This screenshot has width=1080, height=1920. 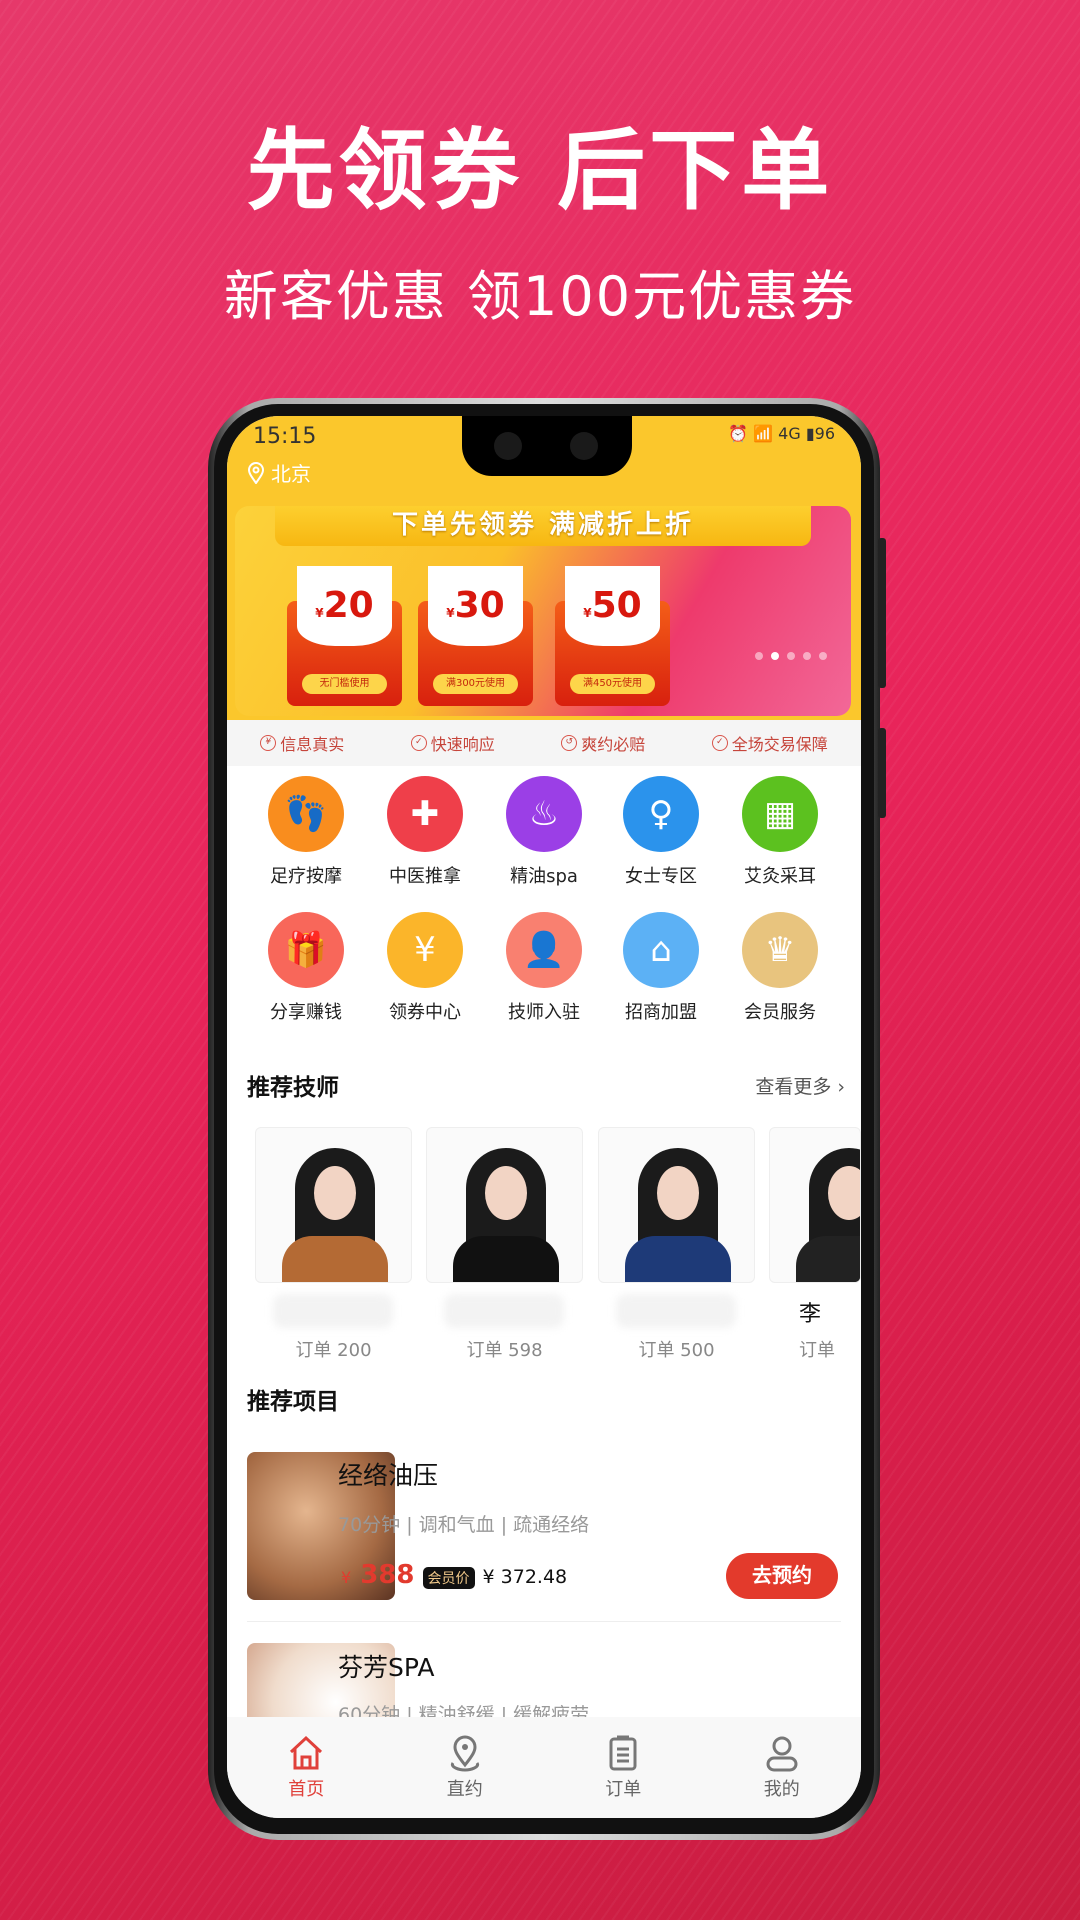 I want to click on camera-notch, so click(x=547, y=446).